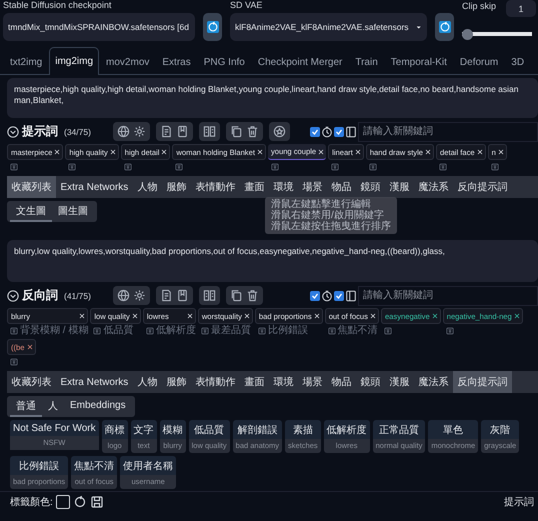  Describe the element at coordinates (79, 502) in the screenshot. I see `reset-icon` at that location.